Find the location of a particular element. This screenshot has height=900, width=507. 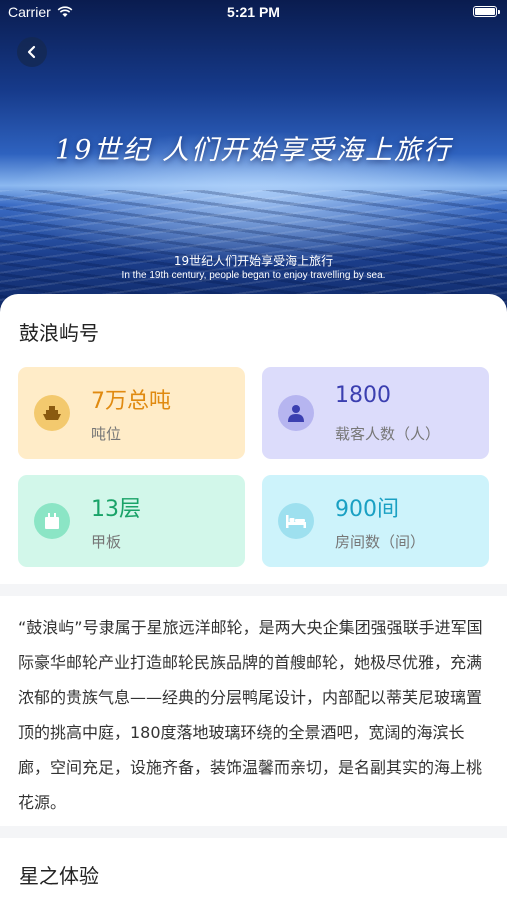

passengers-value: 1800 is located at coordinates (363, 395).